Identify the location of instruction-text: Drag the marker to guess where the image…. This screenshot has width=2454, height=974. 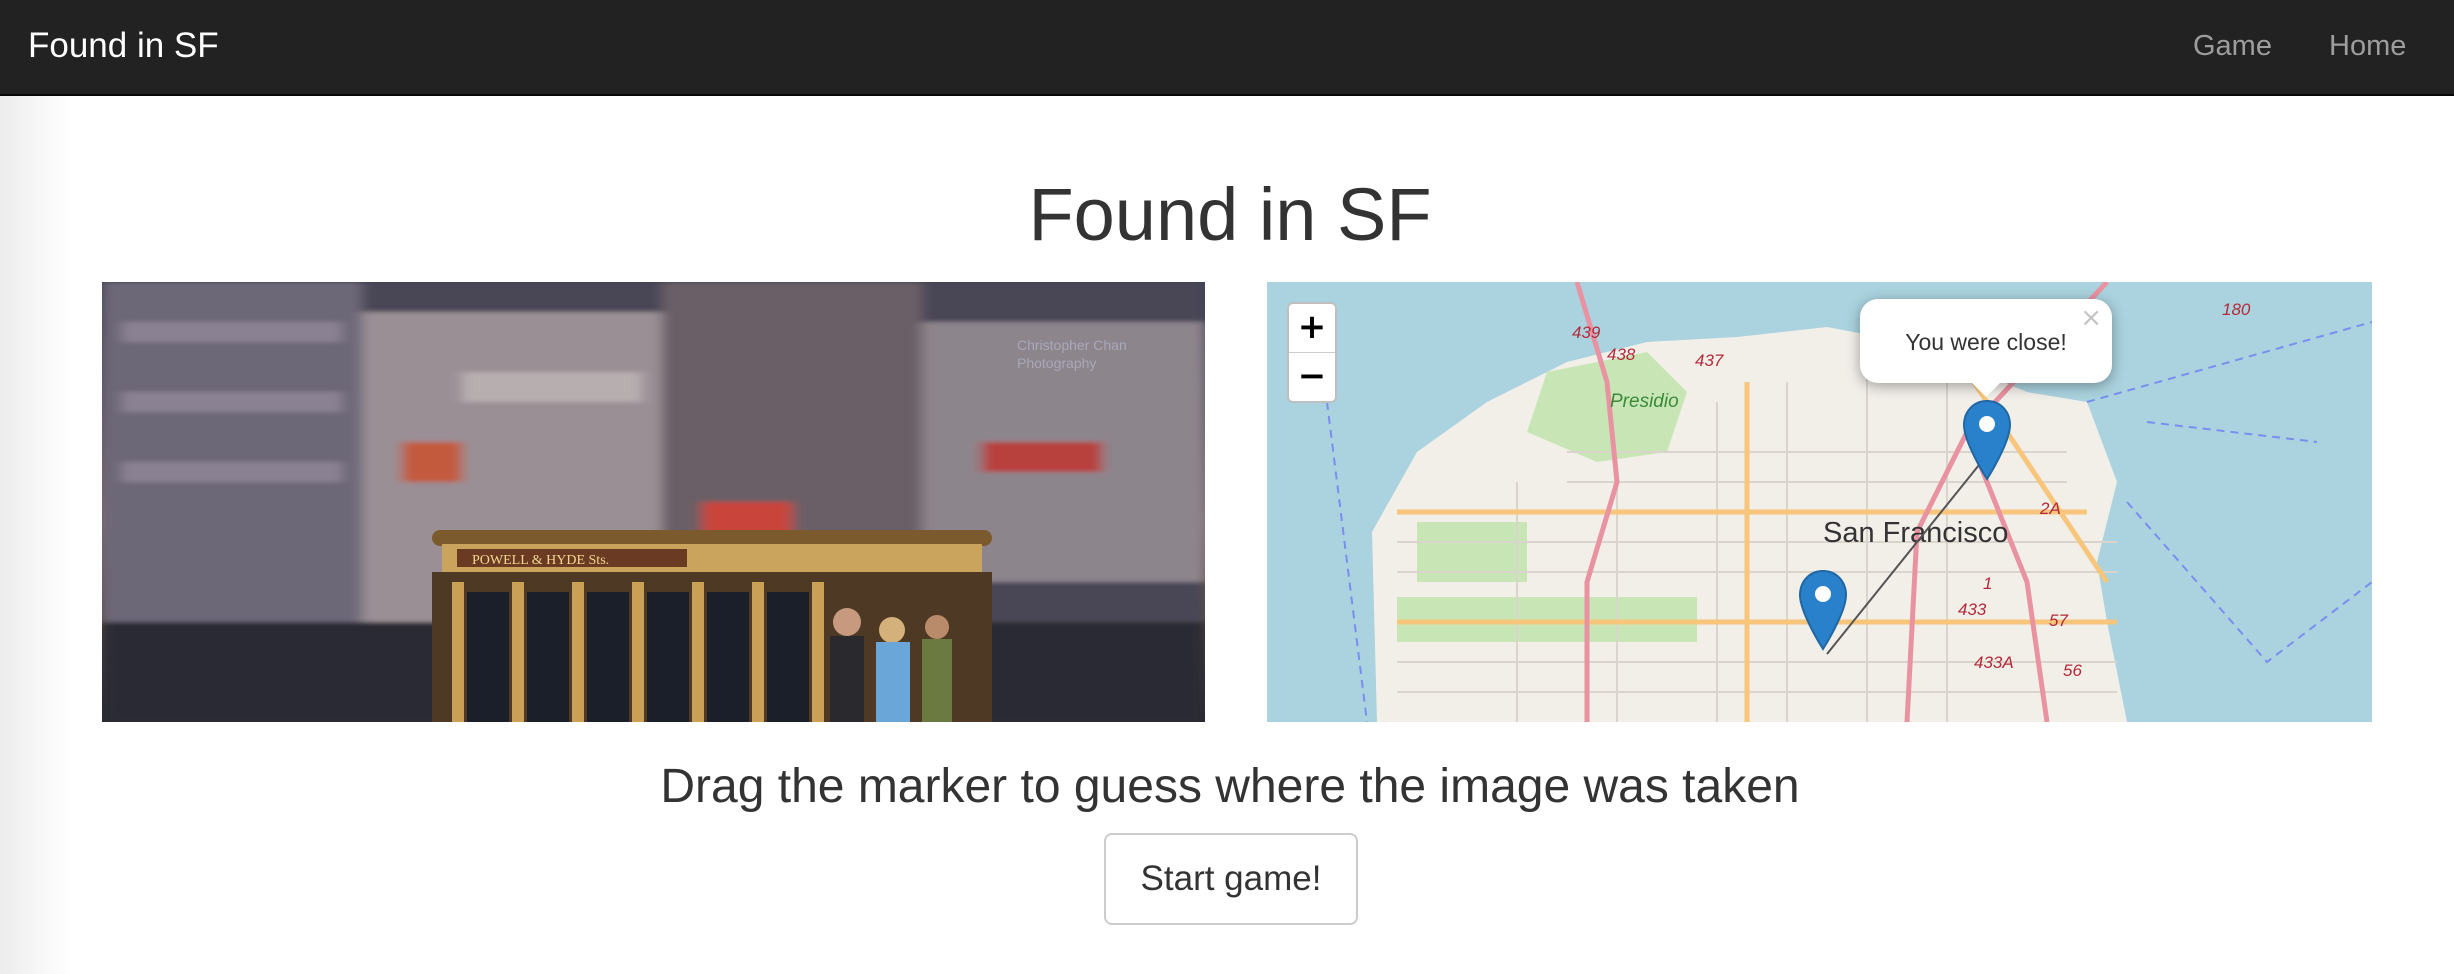
(1230, 786).